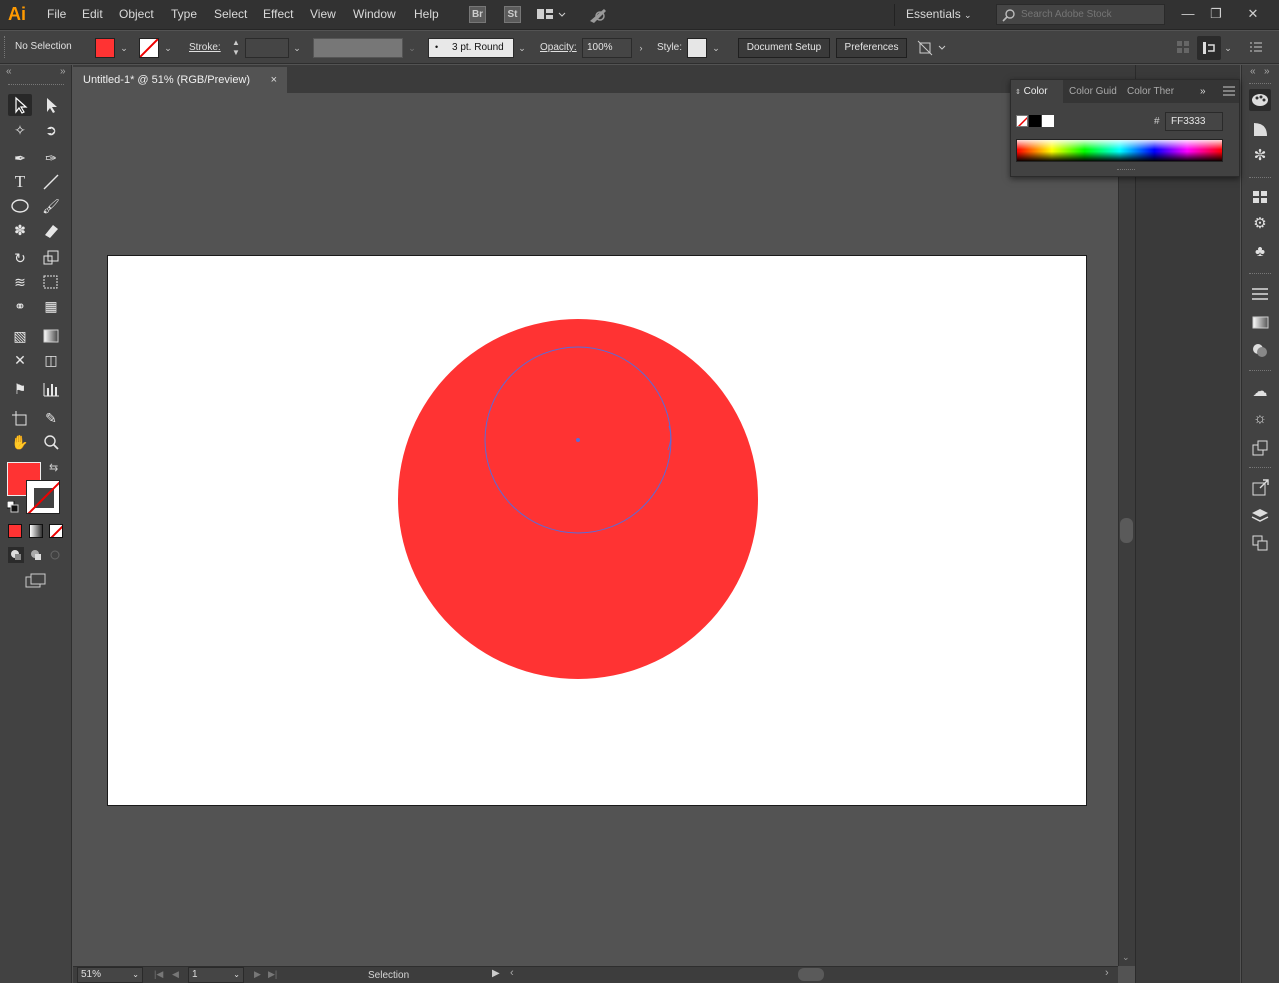 The width and height of the screenshot is (1279, 983). I want to click on free-transform-tool, so click(51, 282).